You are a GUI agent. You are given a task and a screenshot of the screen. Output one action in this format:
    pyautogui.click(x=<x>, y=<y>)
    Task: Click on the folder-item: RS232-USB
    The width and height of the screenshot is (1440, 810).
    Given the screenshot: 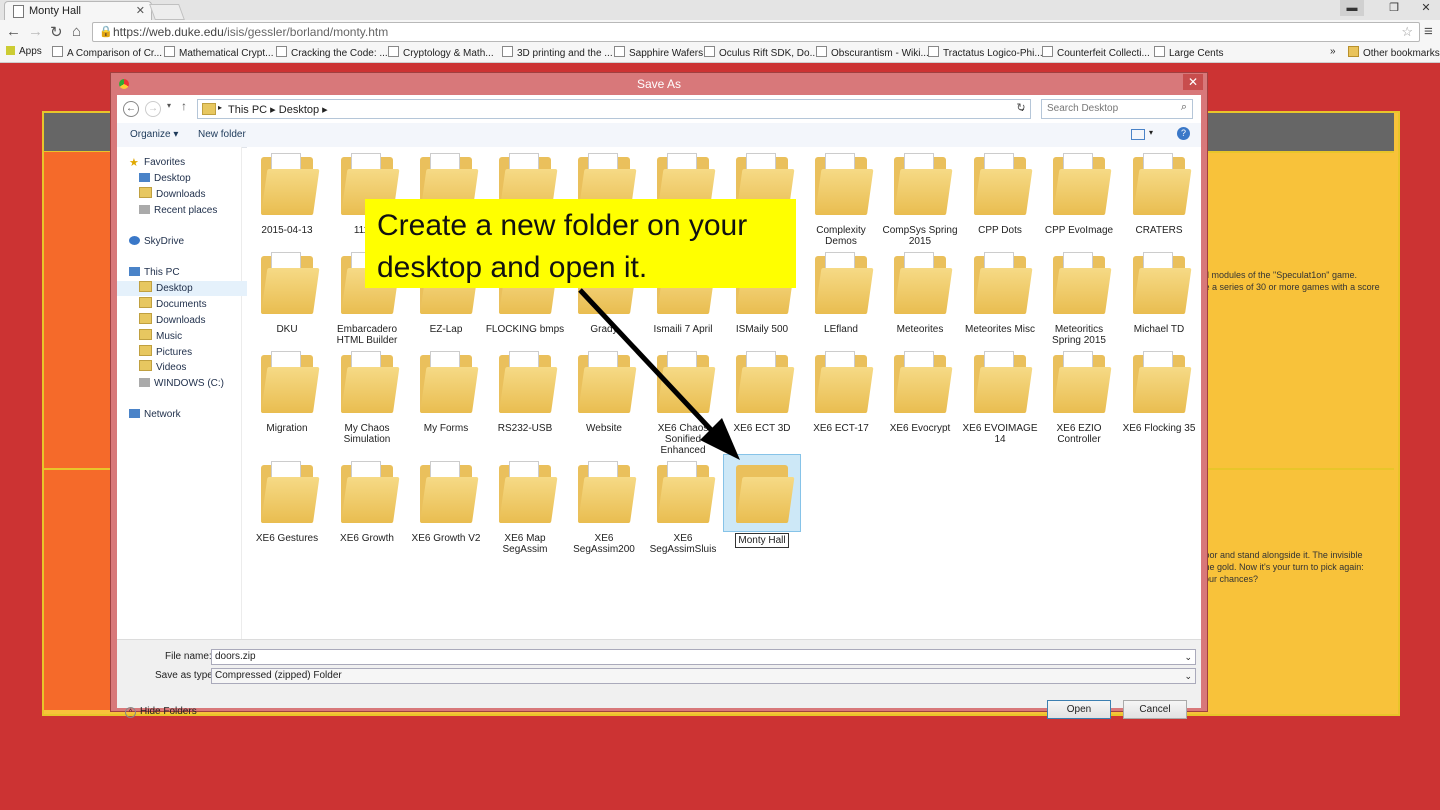 What is the action you would take?
    pyautogui.click(x=525, y=389)
    